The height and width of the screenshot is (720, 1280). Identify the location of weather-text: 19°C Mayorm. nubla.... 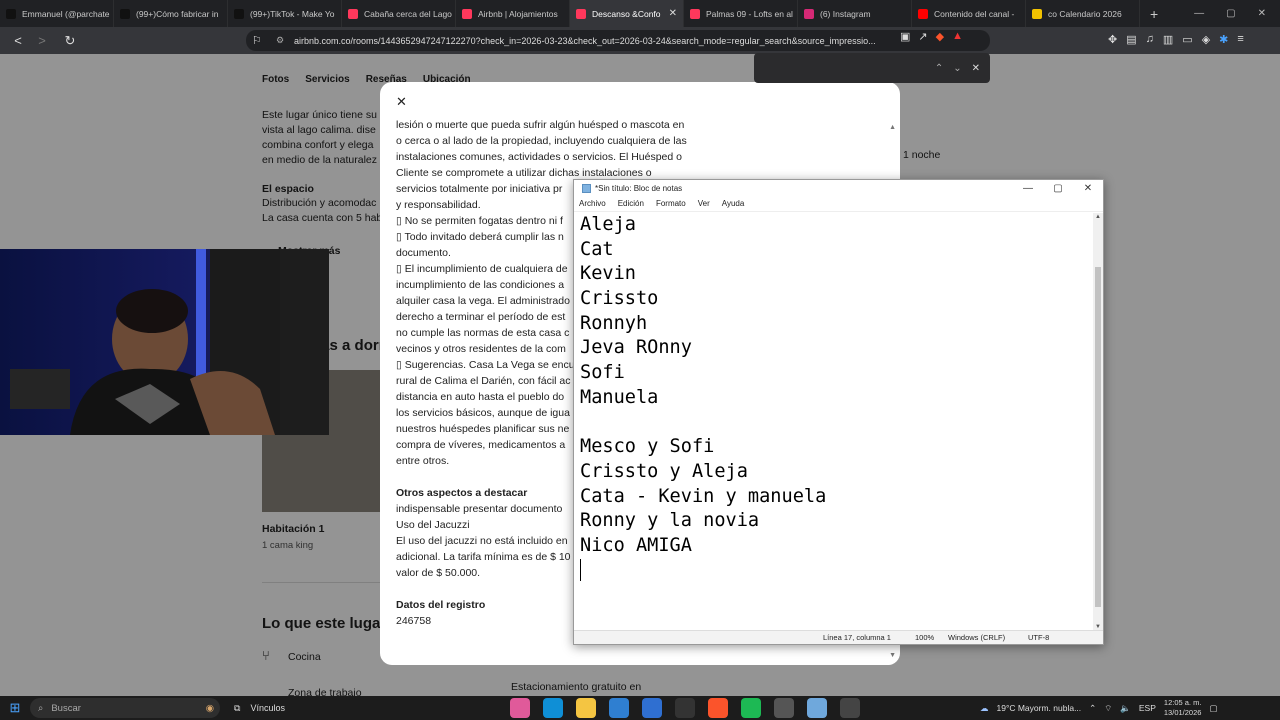
(1039, 708).